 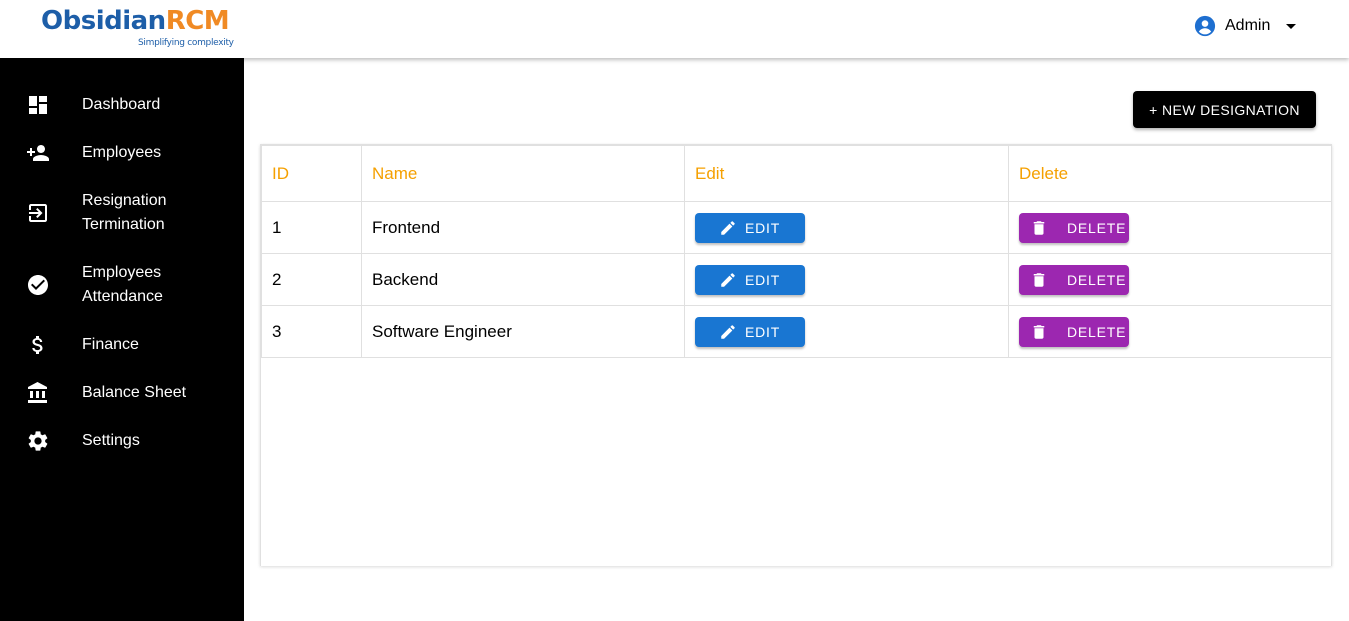 What do you see at coordinates (197, 21) in the screenshot?
I see `brand-name-part2: RCM` at bounding box center [197, 21].